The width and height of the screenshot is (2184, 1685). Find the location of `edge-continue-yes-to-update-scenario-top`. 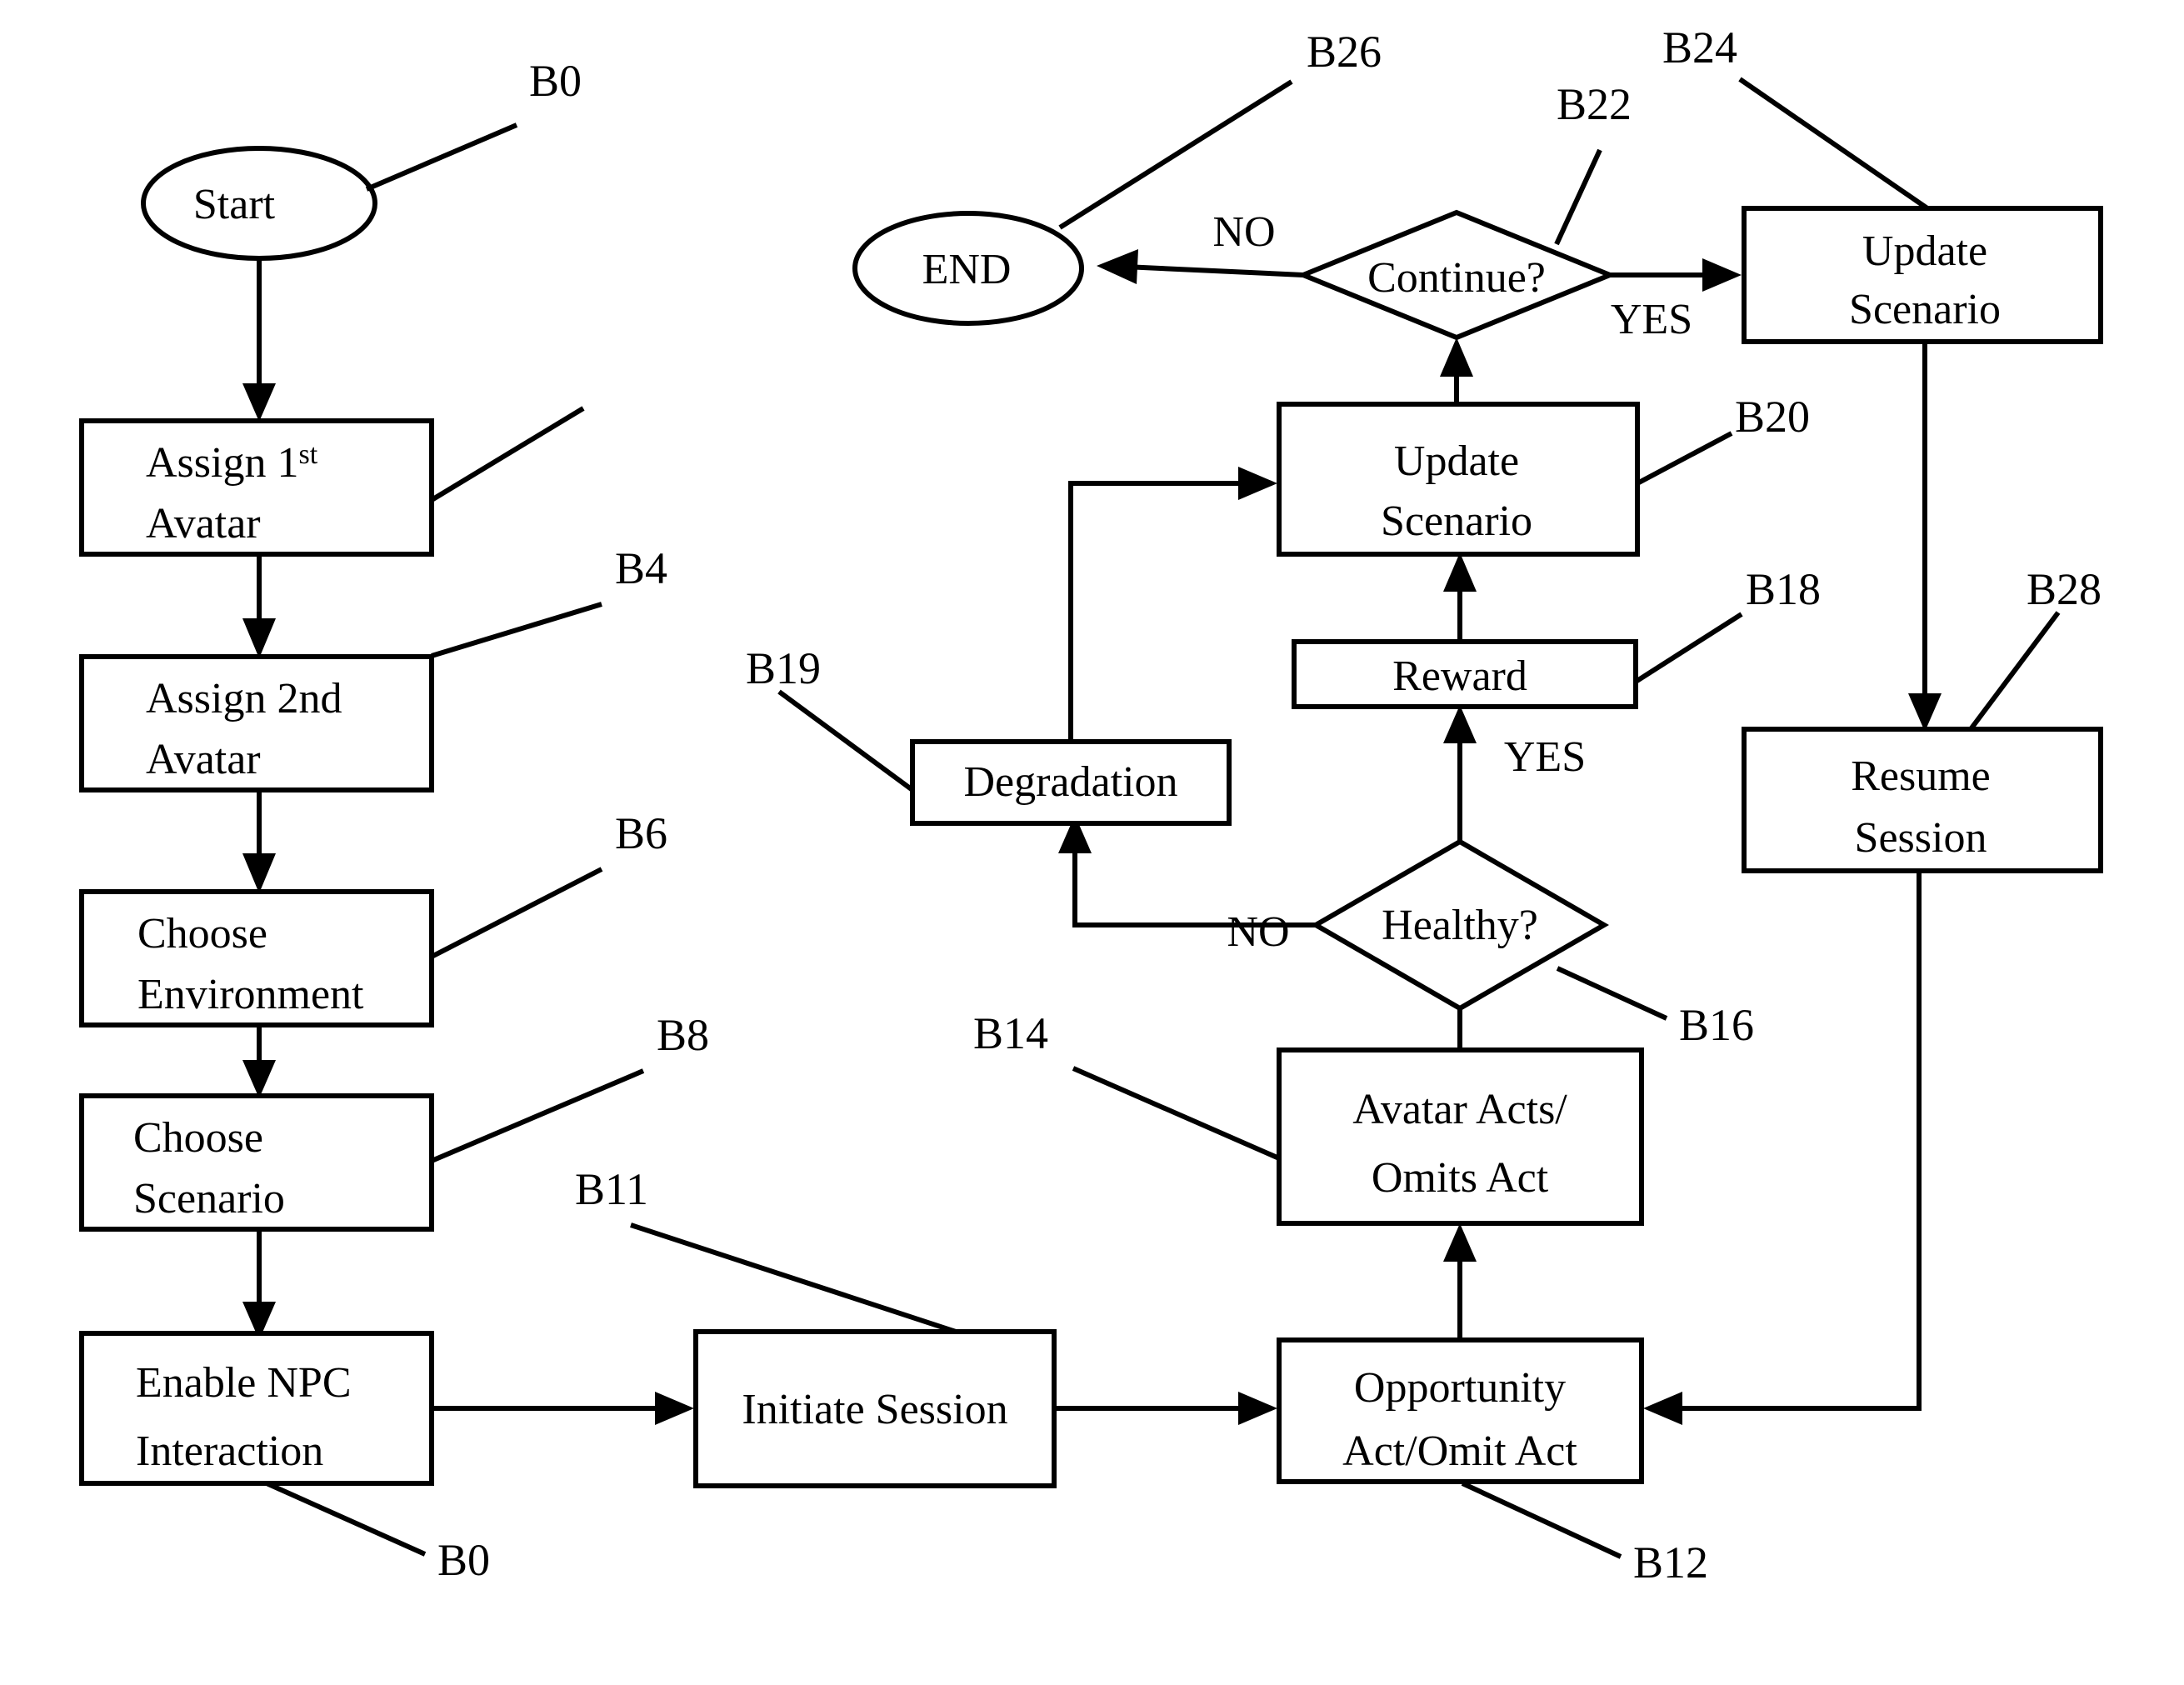

edge-continue-yes-to-update-scenario-top is located at coordinates (1676, 275).